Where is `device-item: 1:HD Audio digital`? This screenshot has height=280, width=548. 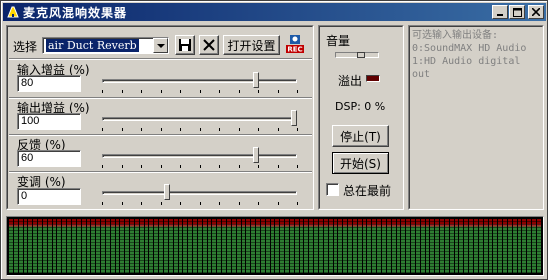 device-item: 1:HD Audio digital is located at coordinates (469, 61).